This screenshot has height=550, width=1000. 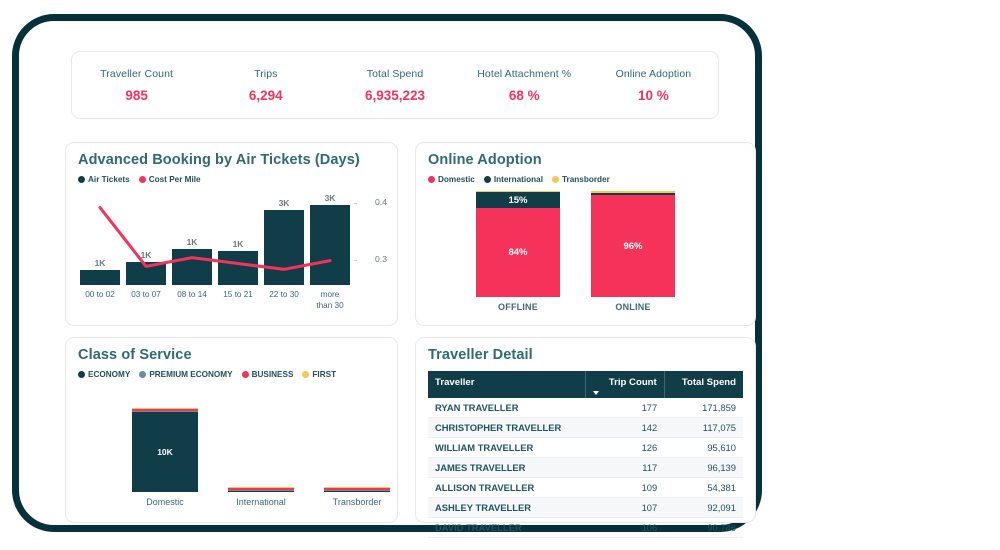 What do you see at coordinates (266, 73) in the screenshot?
I see `kpi-label: Trips` at bounding box center [266, 73].